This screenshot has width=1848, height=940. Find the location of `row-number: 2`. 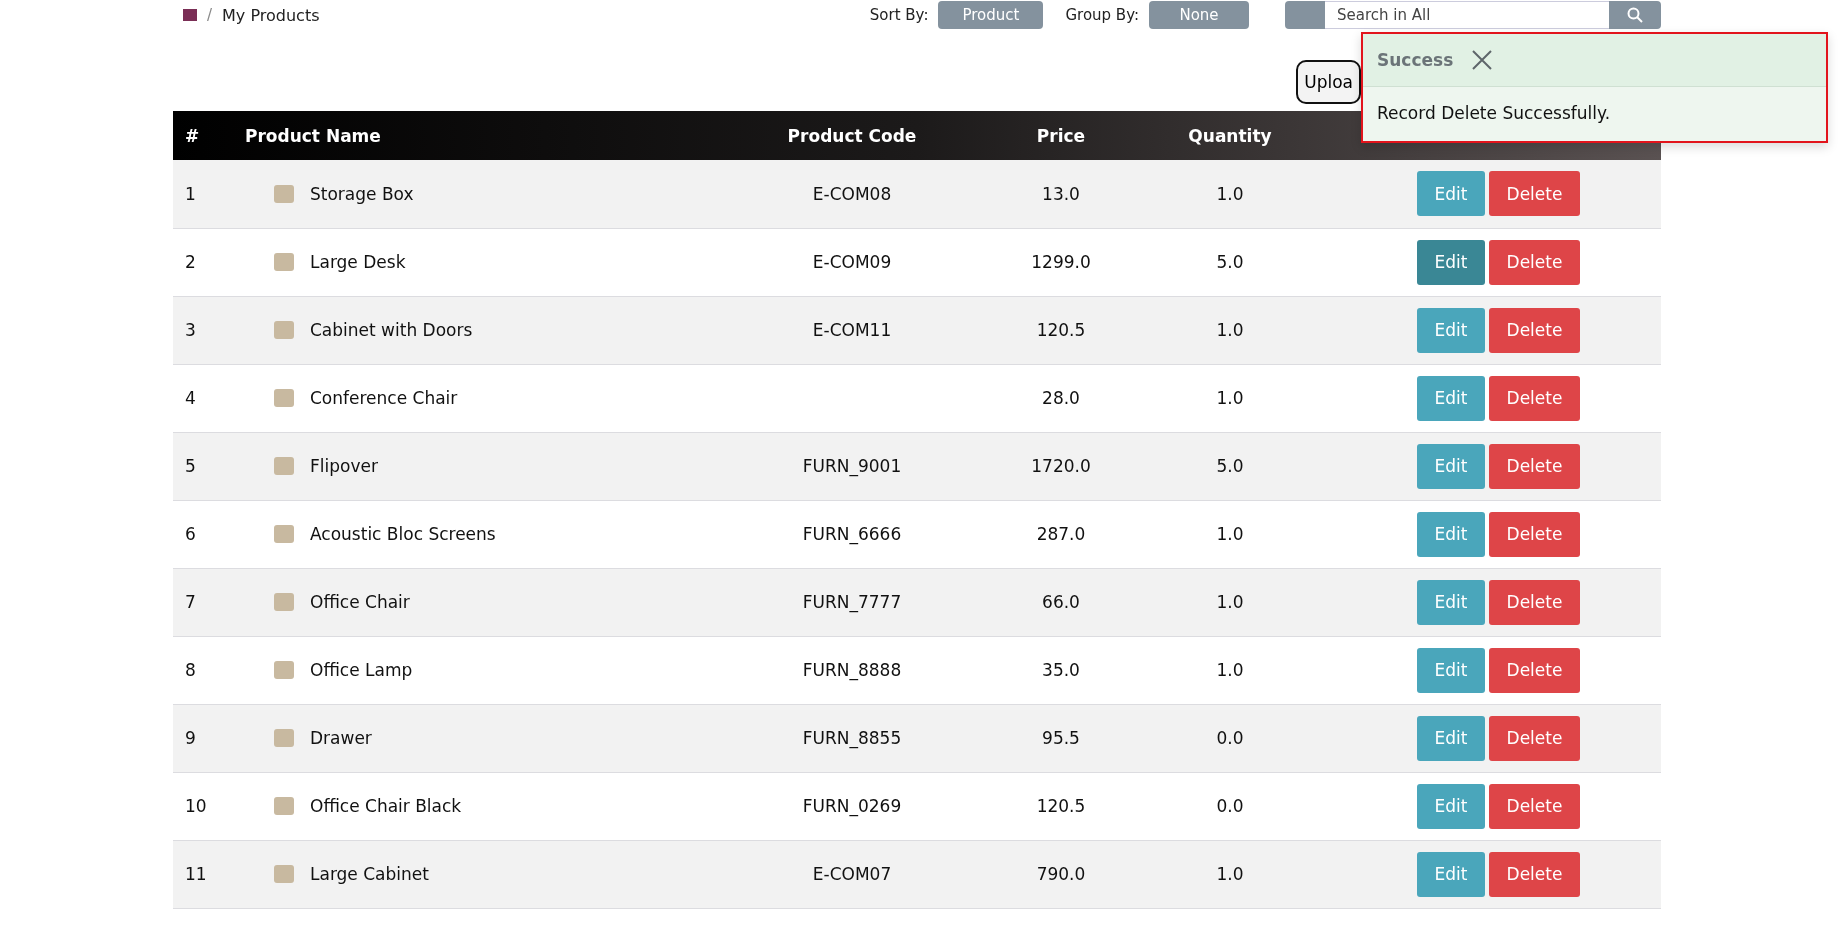

row-number: 2 is located at coordinates (209, 262).